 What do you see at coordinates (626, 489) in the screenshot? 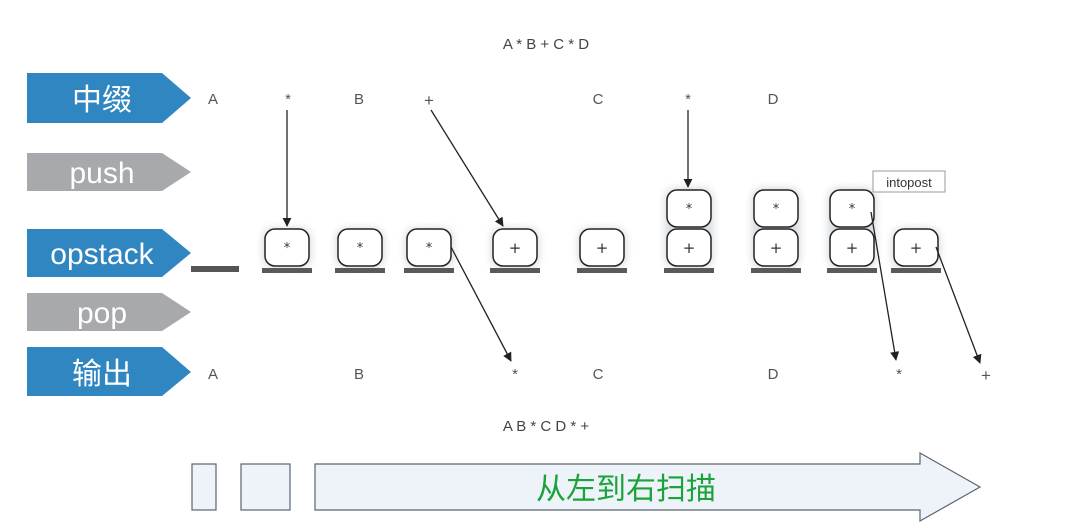
I see `scan-label: 从左到右扫描` at bounding box center [626, 489].